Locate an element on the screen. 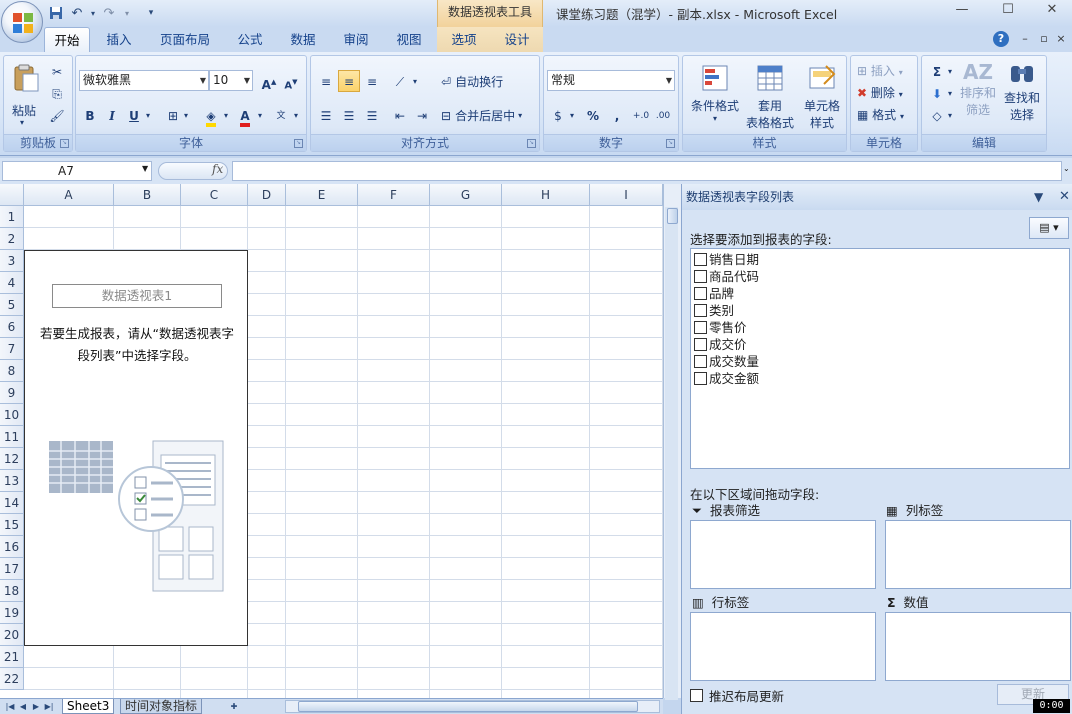 The width and height of the screenshot is (1072, 714). format-as-table-button: 套用 表格格式 is located at coordinates (770, 96).